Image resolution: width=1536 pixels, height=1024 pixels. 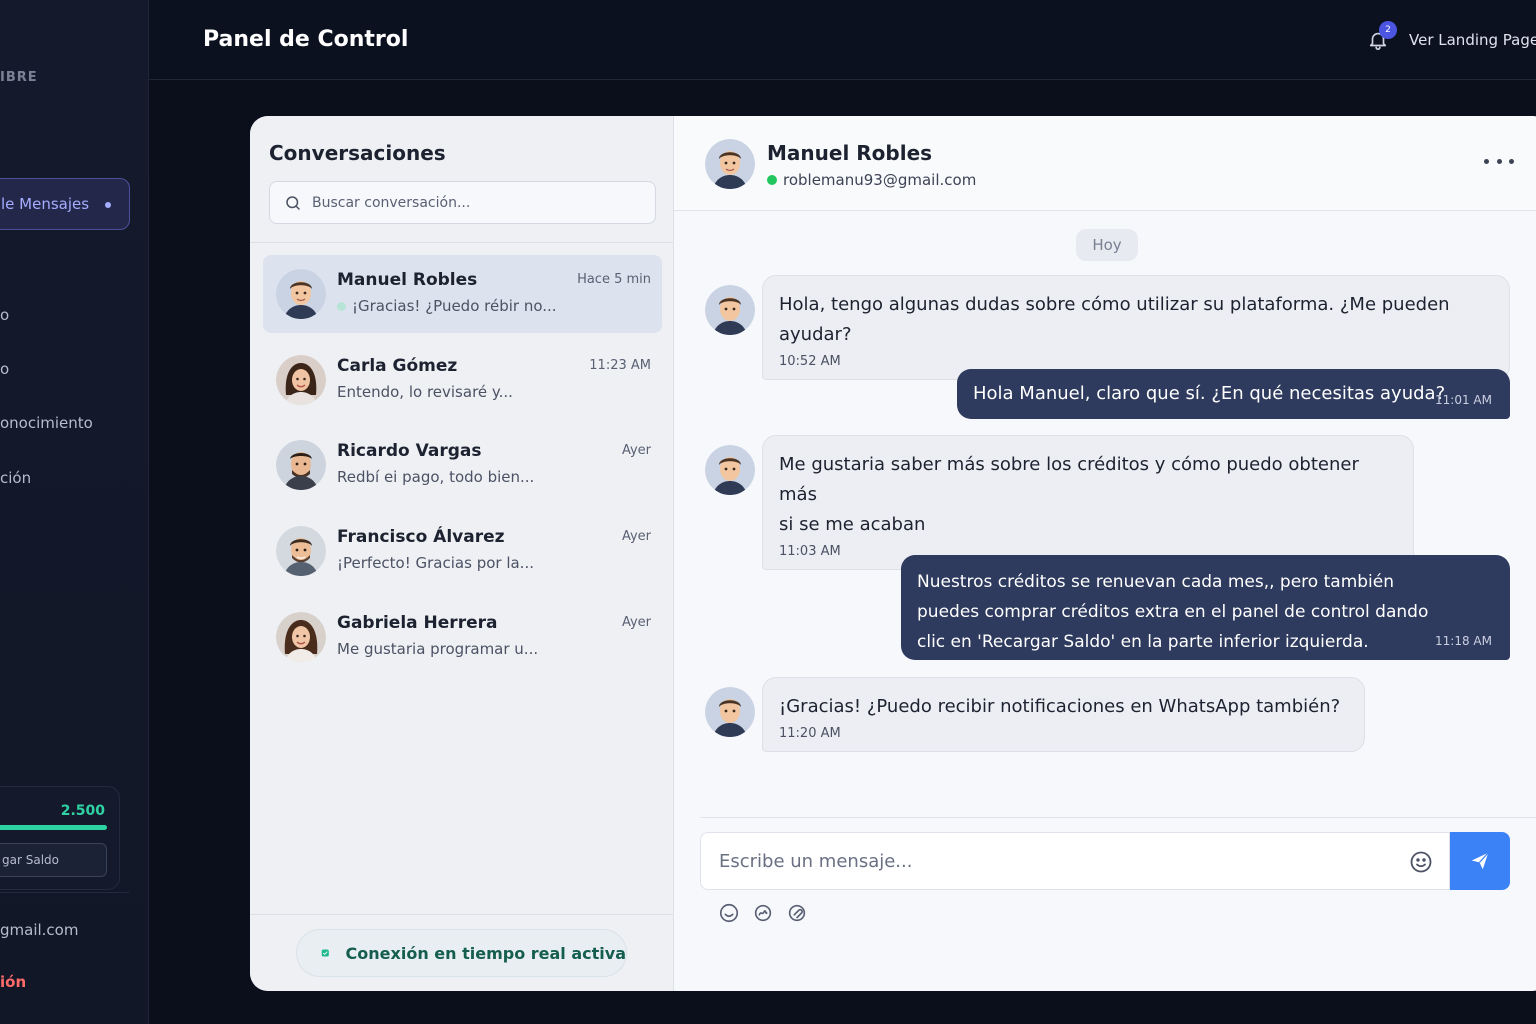 What do you see at coordinates (772, 180) in the screenshot?
I see `online-indicator` at bounding box center [772, 180].